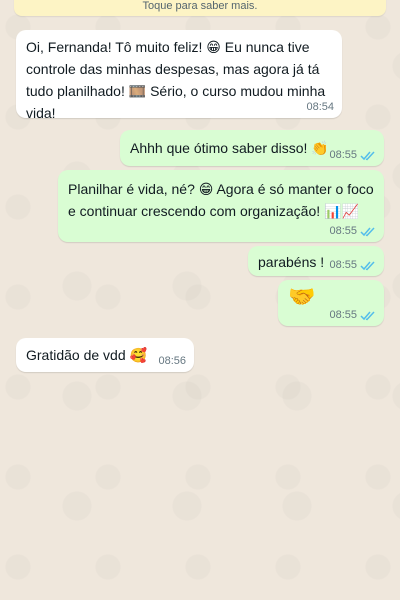 Image resolution: width=400 pixels, height=600 pixels. Describe the element at coordinates (252, 148) in the screenshot. I see `message-bubble-outgoing: Ahhh que ótimo saber disso! 👏 08:55` at that location.